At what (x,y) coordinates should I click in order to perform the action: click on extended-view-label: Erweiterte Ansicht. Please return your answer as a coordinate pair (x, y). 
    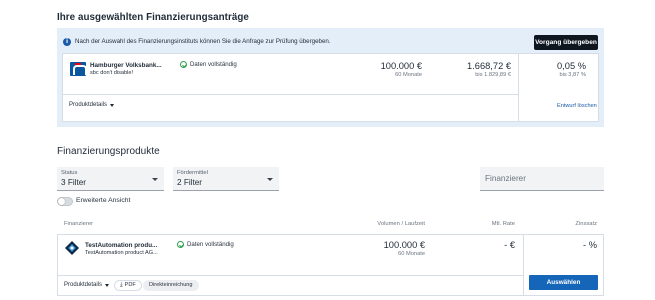
    Looking at the image, I should click on (103, 200).